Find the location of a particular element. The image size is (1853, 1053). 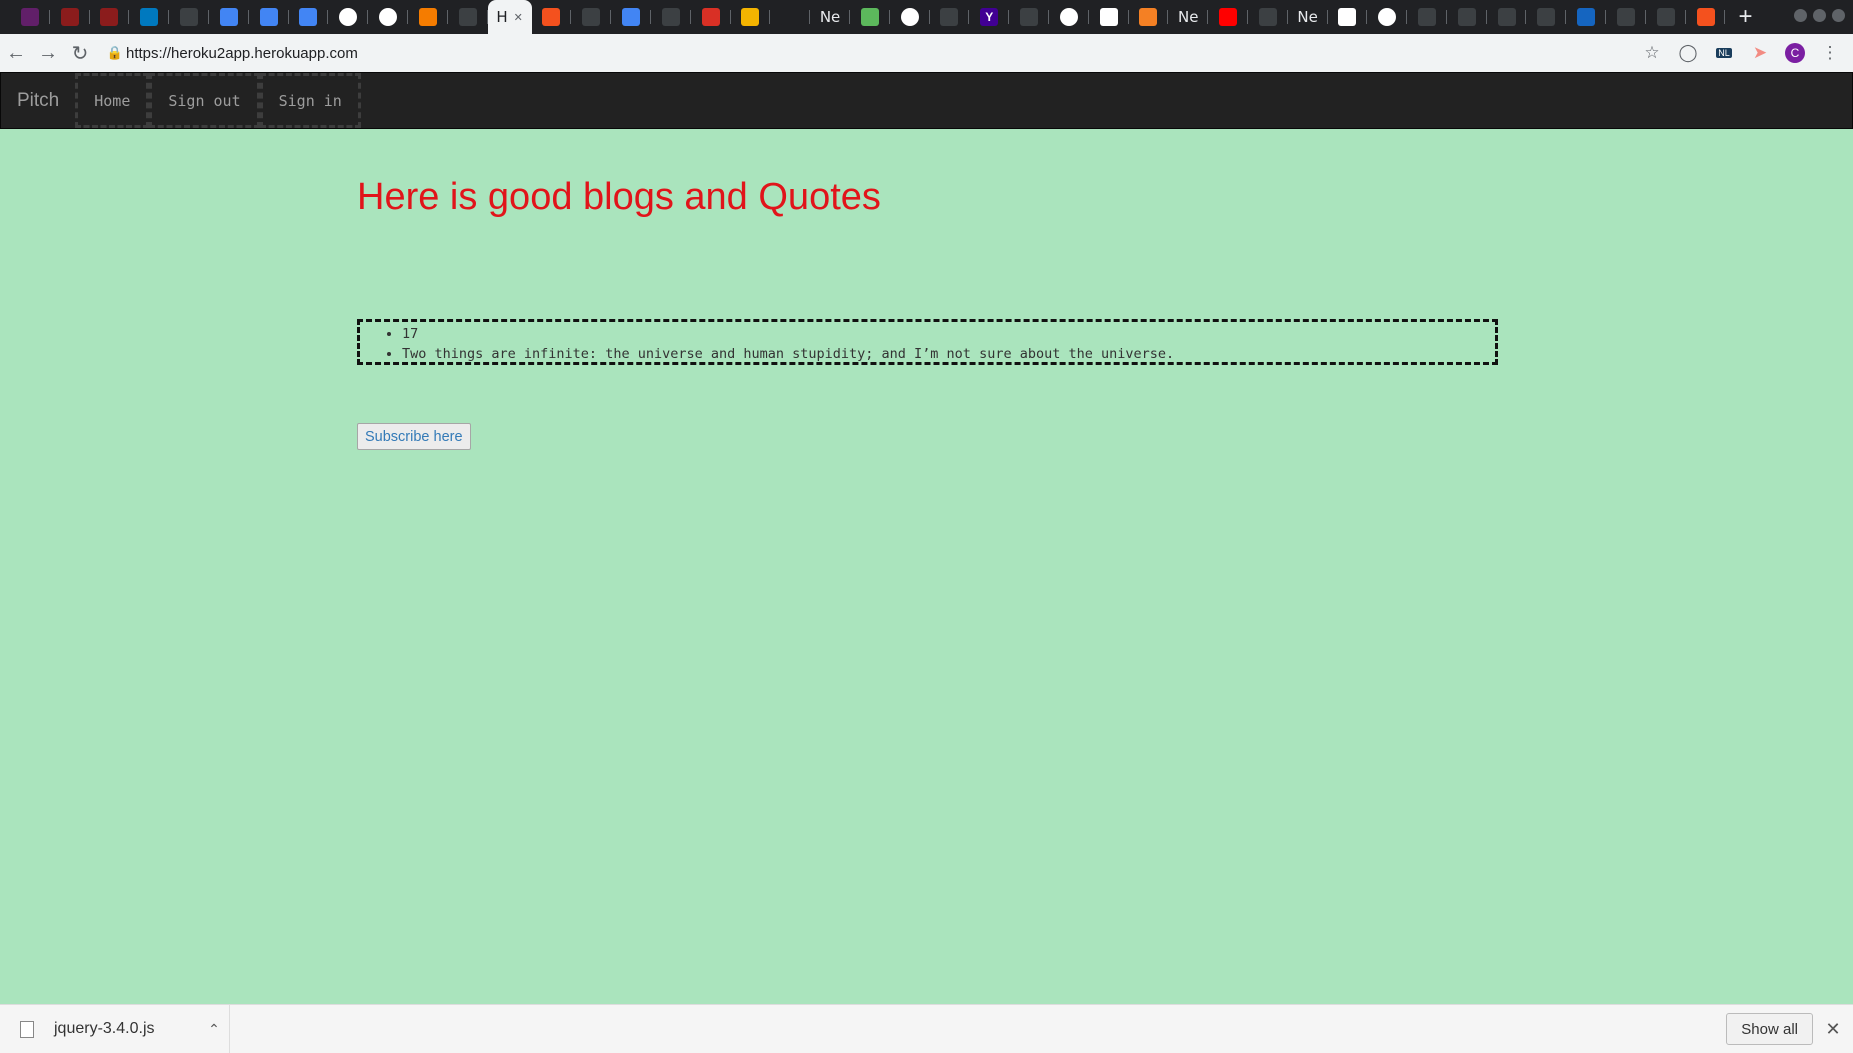

green-app-icon is located at coordinates (869, 17).